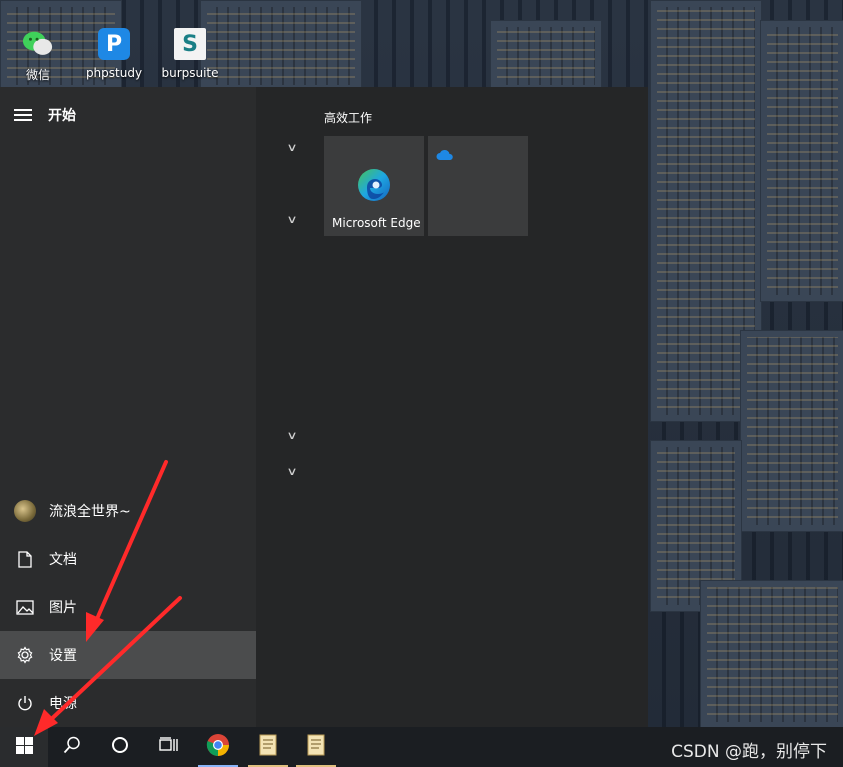 The height and width of the screenshot is (767, 843). What do you see at coordinates (128, 607) in the screenshot?
I see `nav-item-pictures: 图片` at bounding box center [128, 607].